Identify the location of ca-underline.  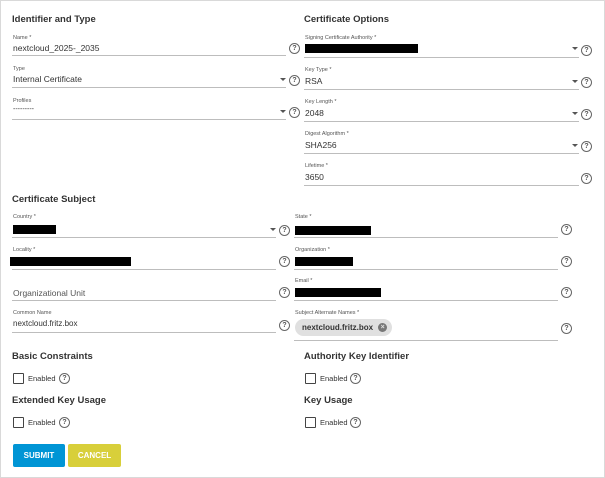
(441, 57).